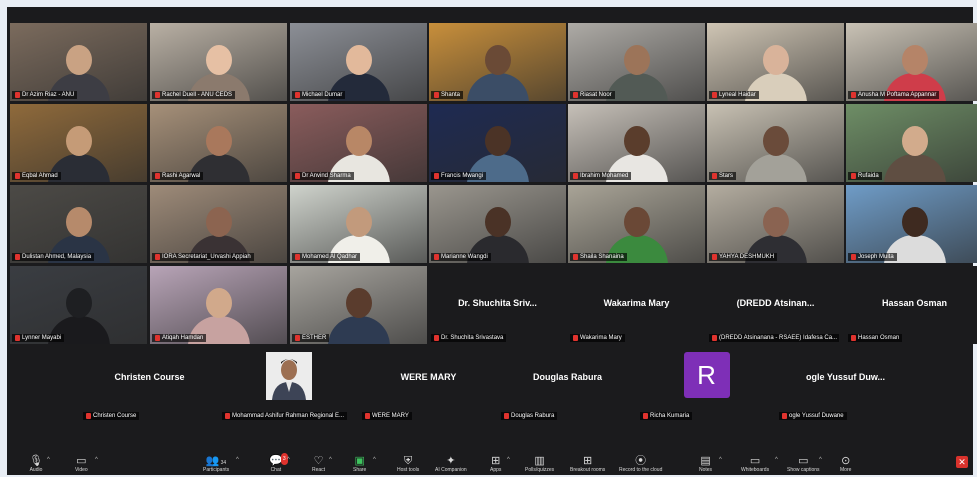 This screenshot has width=977, height=477. I want to click on captions-options-chevron-icon: ^, so click(820, 460).